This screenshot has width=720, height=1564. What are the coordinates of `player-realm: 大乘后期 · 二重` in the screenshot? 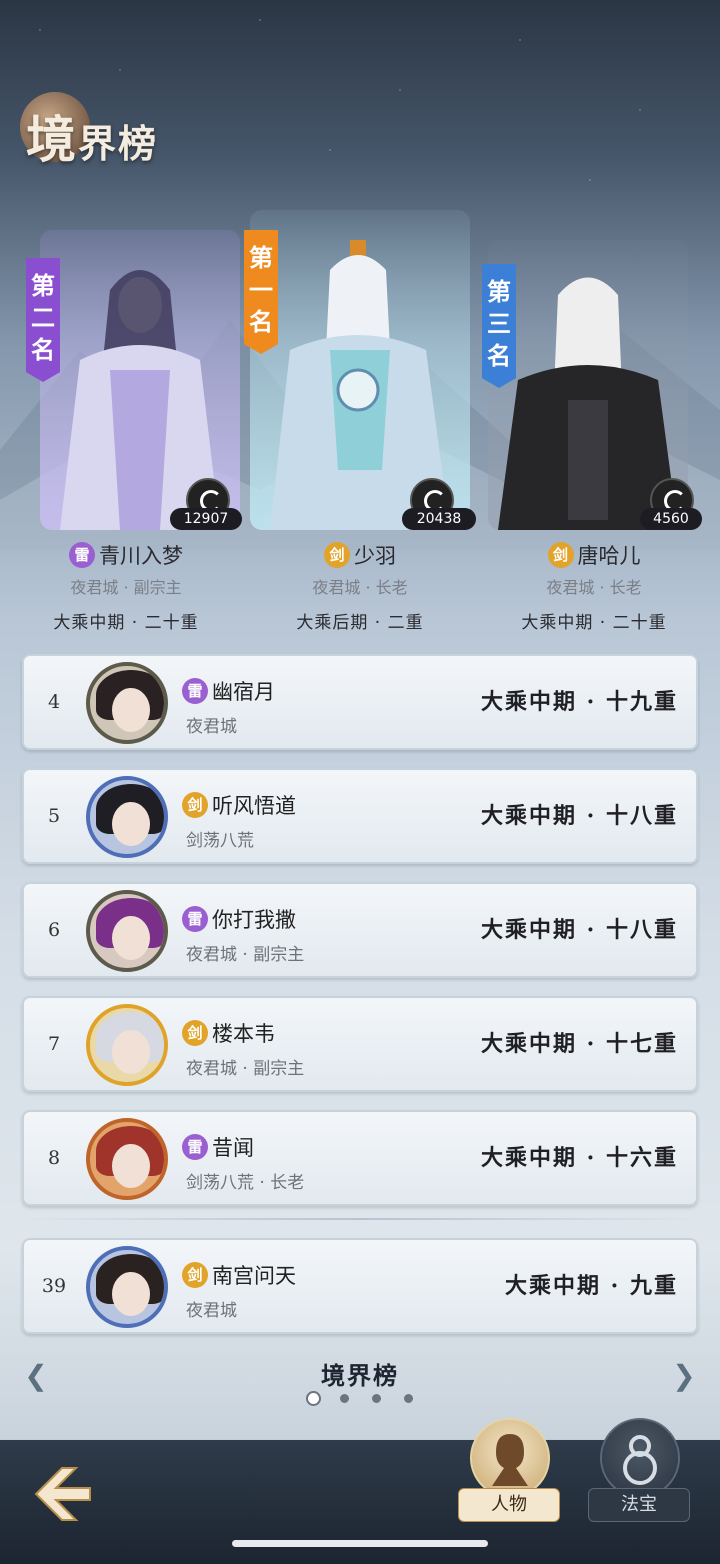 It's located at (360, 623).